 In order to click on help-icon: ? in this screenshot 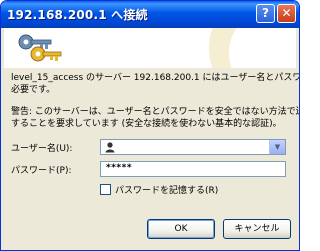, I will do `click(265, 13)`.